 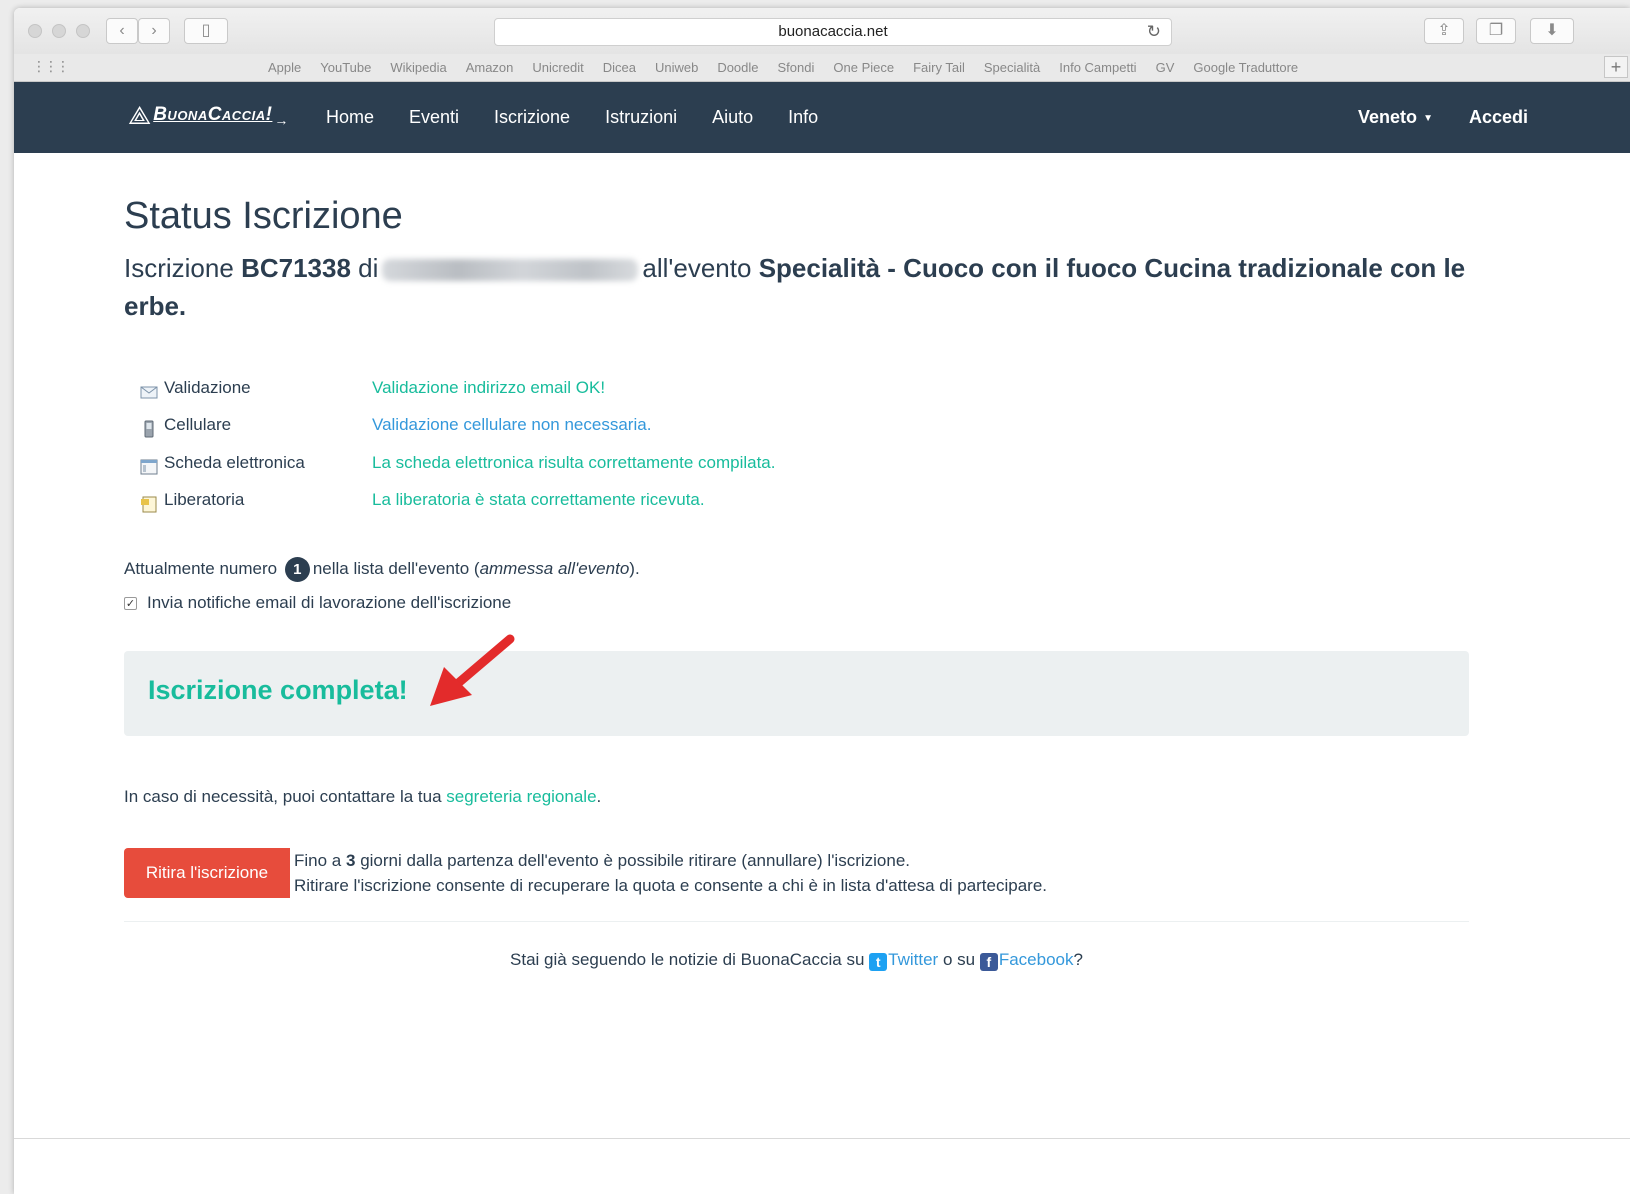 I want to click on back-button: ‹, so click(x=122, y=31).